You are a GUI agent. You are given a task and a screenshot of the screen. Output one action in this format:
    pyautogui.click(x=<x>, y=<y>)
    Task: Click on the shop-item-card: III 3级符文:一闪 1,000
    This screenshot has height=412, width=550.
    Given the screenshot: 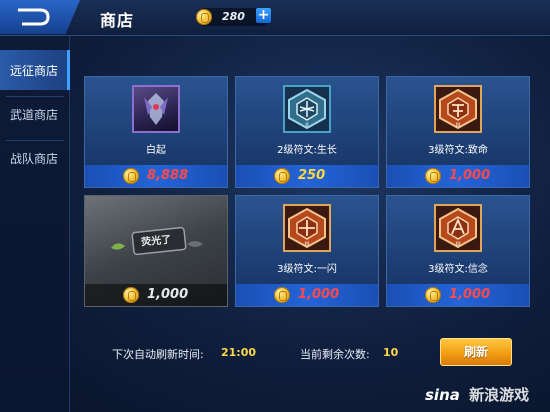 What is the action you would take?
    pyautogui.click(x=307, y=251)
    